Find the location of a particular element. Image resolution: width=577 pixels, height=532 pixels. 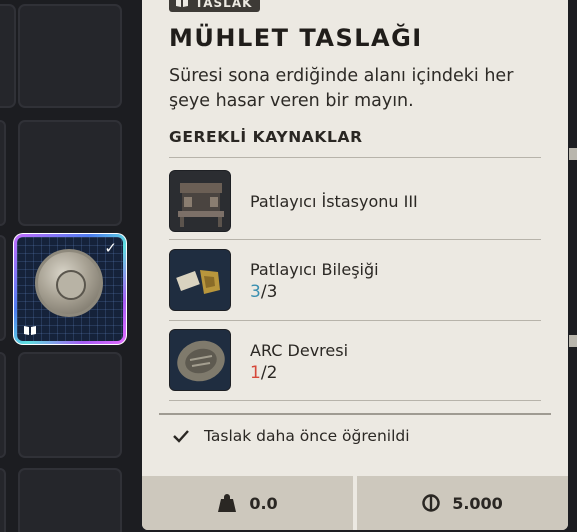

inventory-slot-selected: ✓ is located at coordinates (70, 289).